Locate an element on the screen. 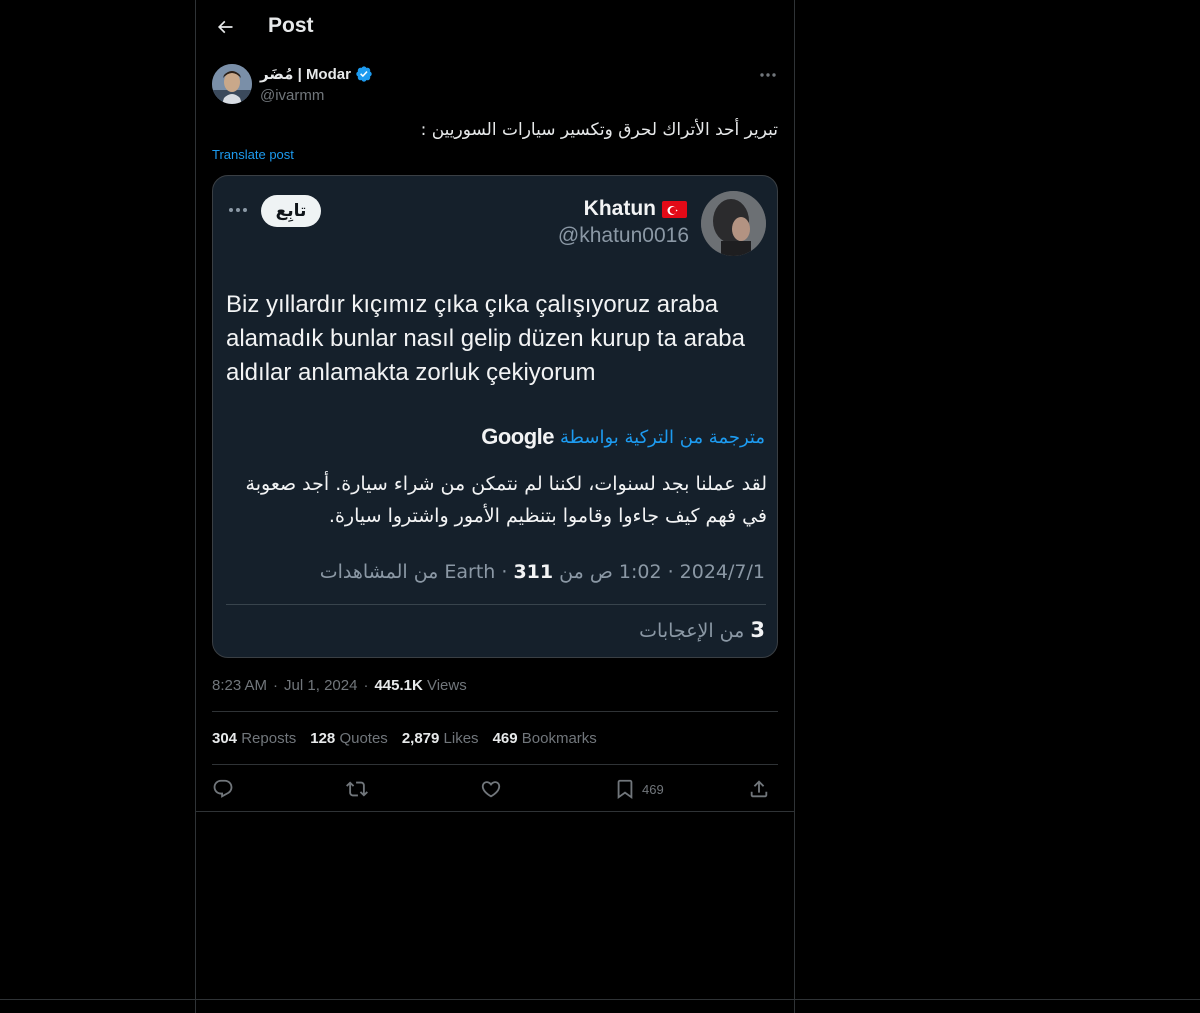  bookmark-icon is located at coordinates (625, 789).